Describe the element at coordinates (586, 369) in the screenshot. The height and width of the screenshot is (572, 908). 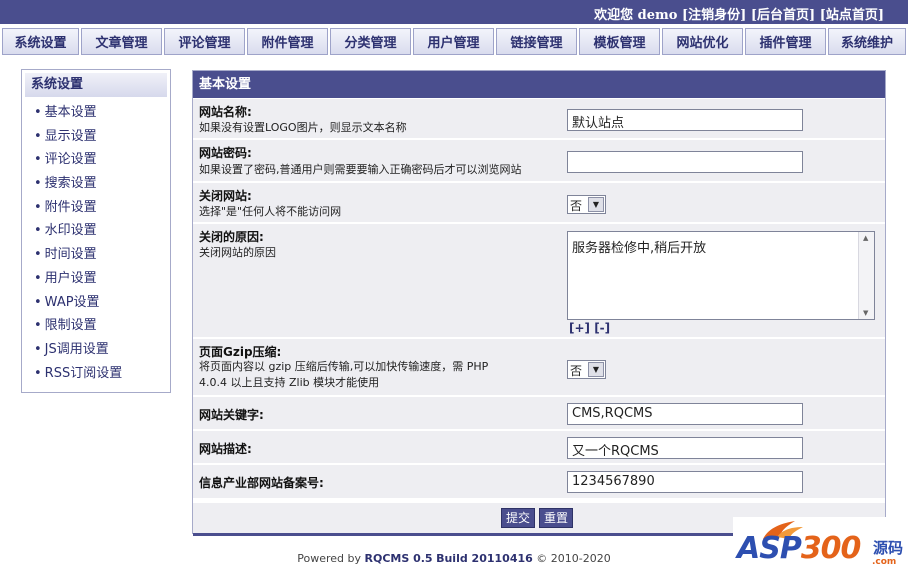
I see `gzip-select: 否 ▼` at that location.